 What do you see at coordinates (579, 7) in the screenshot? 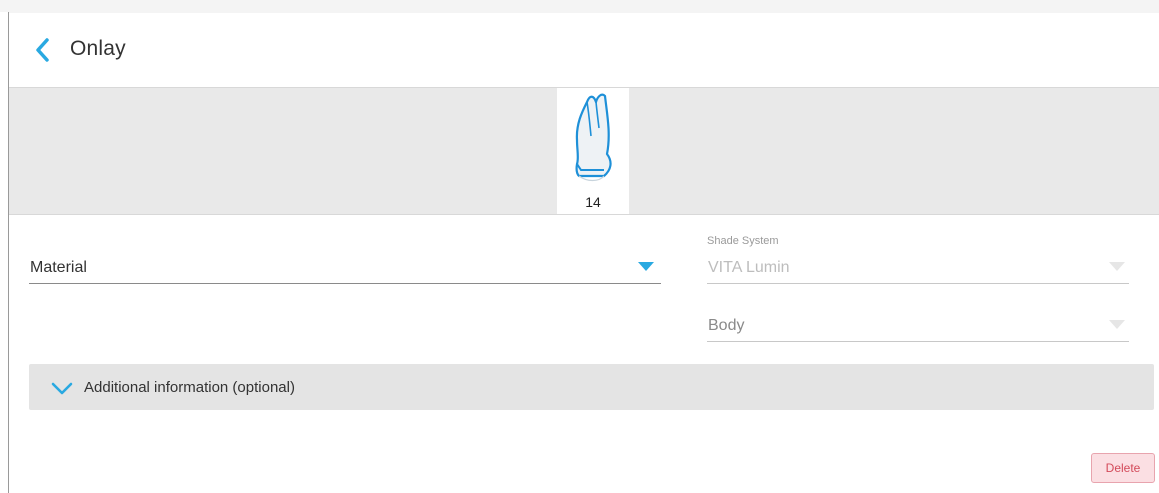
I see `window-top-edge` at bounding box center [579, 7].